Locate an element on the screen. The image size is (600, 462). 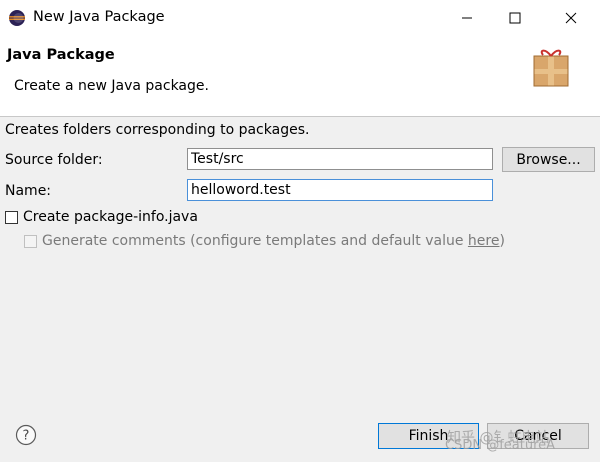
window-title: New Java Package is located at coordinates (99, 17).